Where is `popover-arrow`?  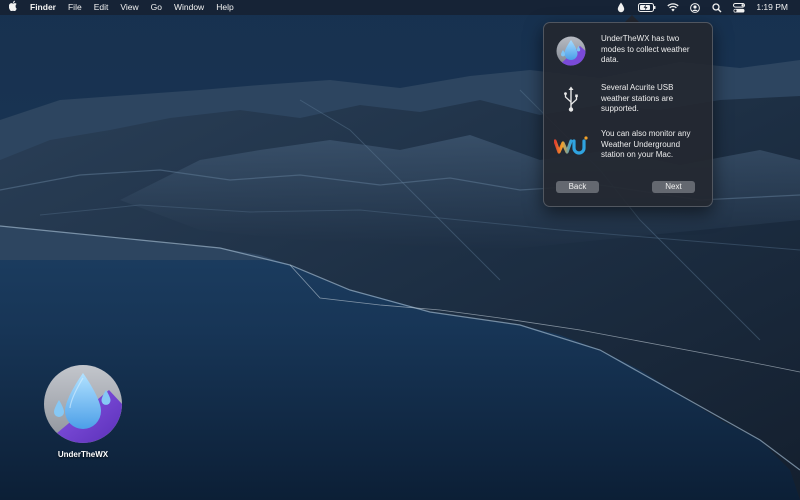
popover-arrow is located at coordinates (632, 18).